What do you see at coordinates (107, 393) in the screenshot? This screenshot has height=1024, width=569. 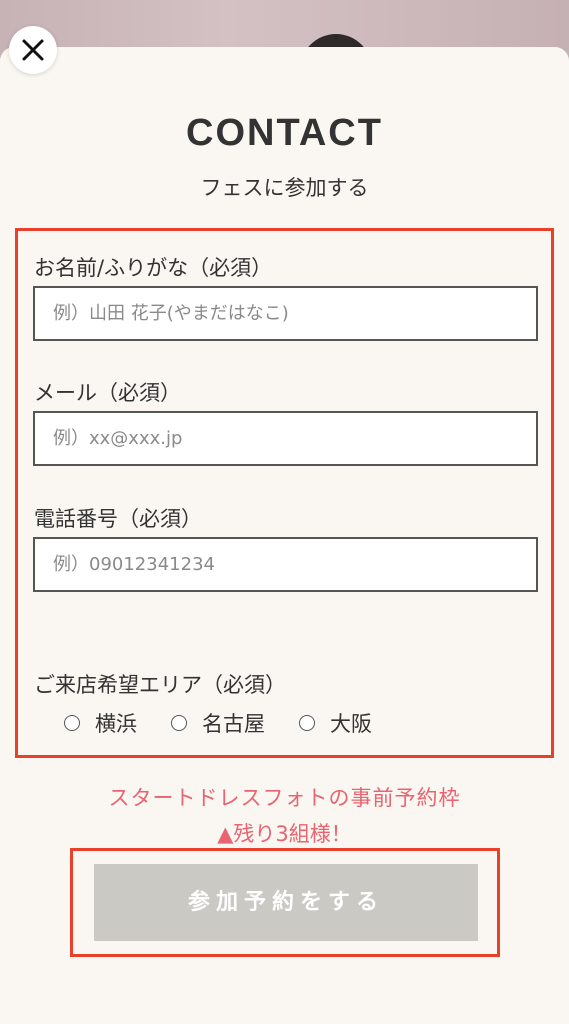 I see `email-label: メール（必須）` at bounding box center [107, 393].